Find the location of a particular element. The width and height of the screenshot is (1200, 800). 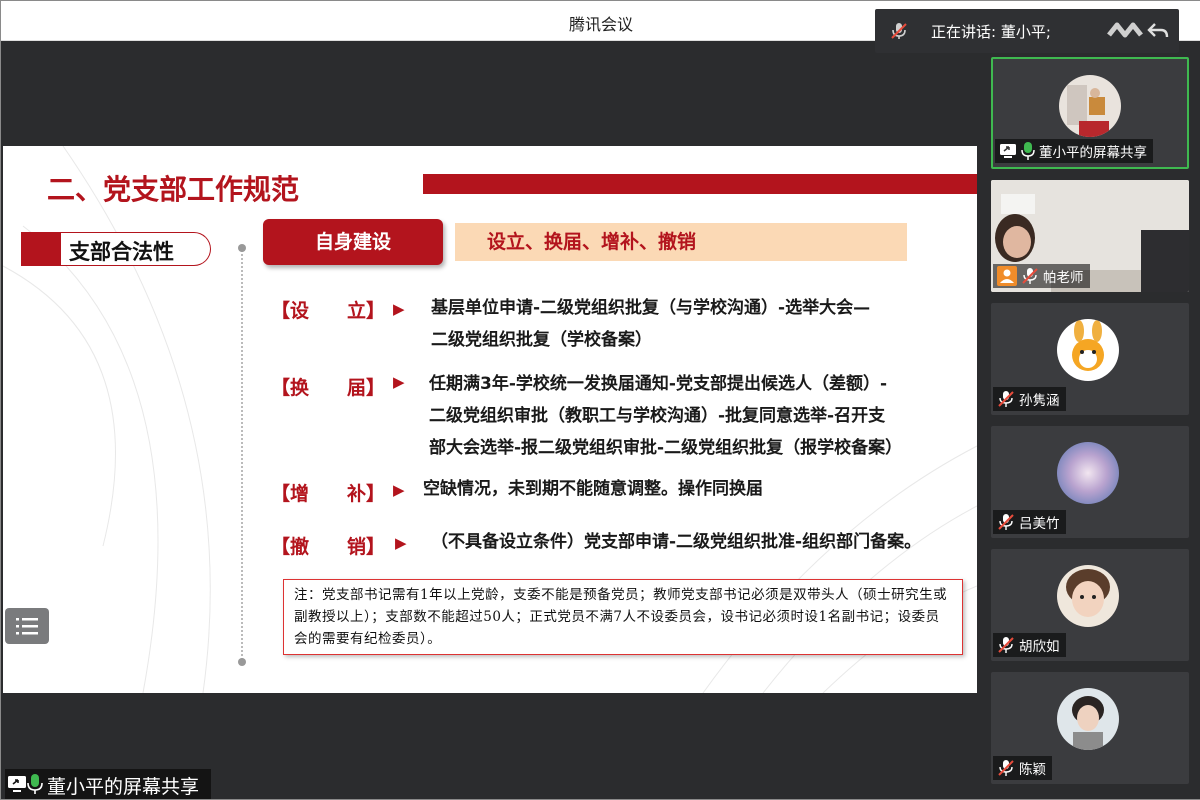

participant-name: 孙隽涵 is located at coordinates (1039, 401).